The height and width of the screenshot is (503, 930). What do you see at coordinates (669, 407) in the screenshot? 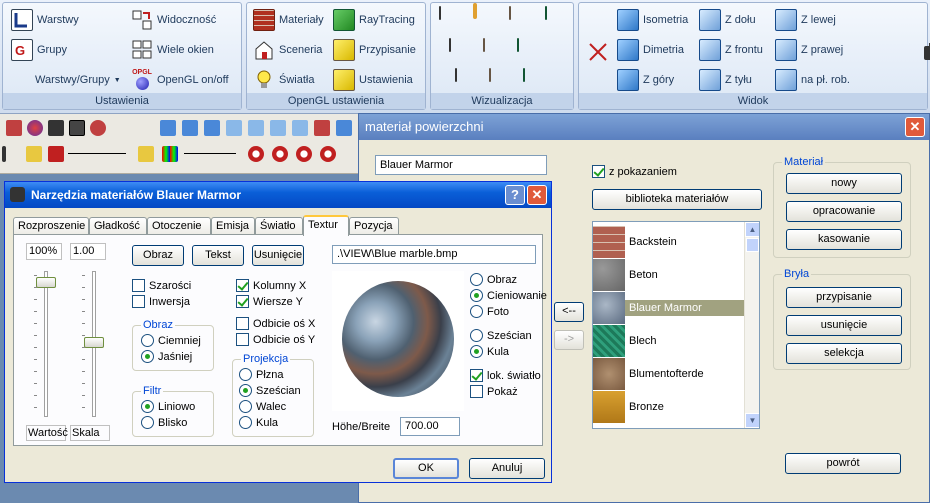
I see `list-item: Bronze` at bounding box center [669, 407].